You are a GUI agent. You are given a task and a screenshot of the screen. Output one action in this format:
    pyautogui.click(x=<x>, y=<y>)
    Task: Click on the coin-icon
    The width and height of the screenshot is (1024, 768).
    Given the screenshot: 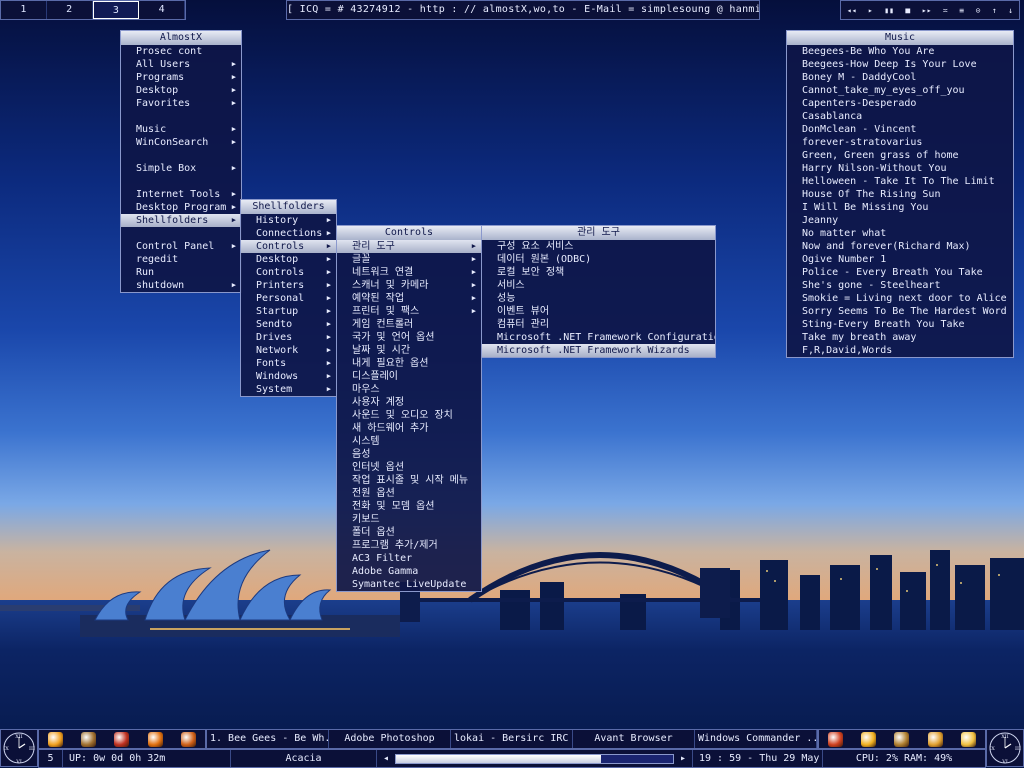 What is the action you would take?
    pyautogui.click(x=935, y=739)
    